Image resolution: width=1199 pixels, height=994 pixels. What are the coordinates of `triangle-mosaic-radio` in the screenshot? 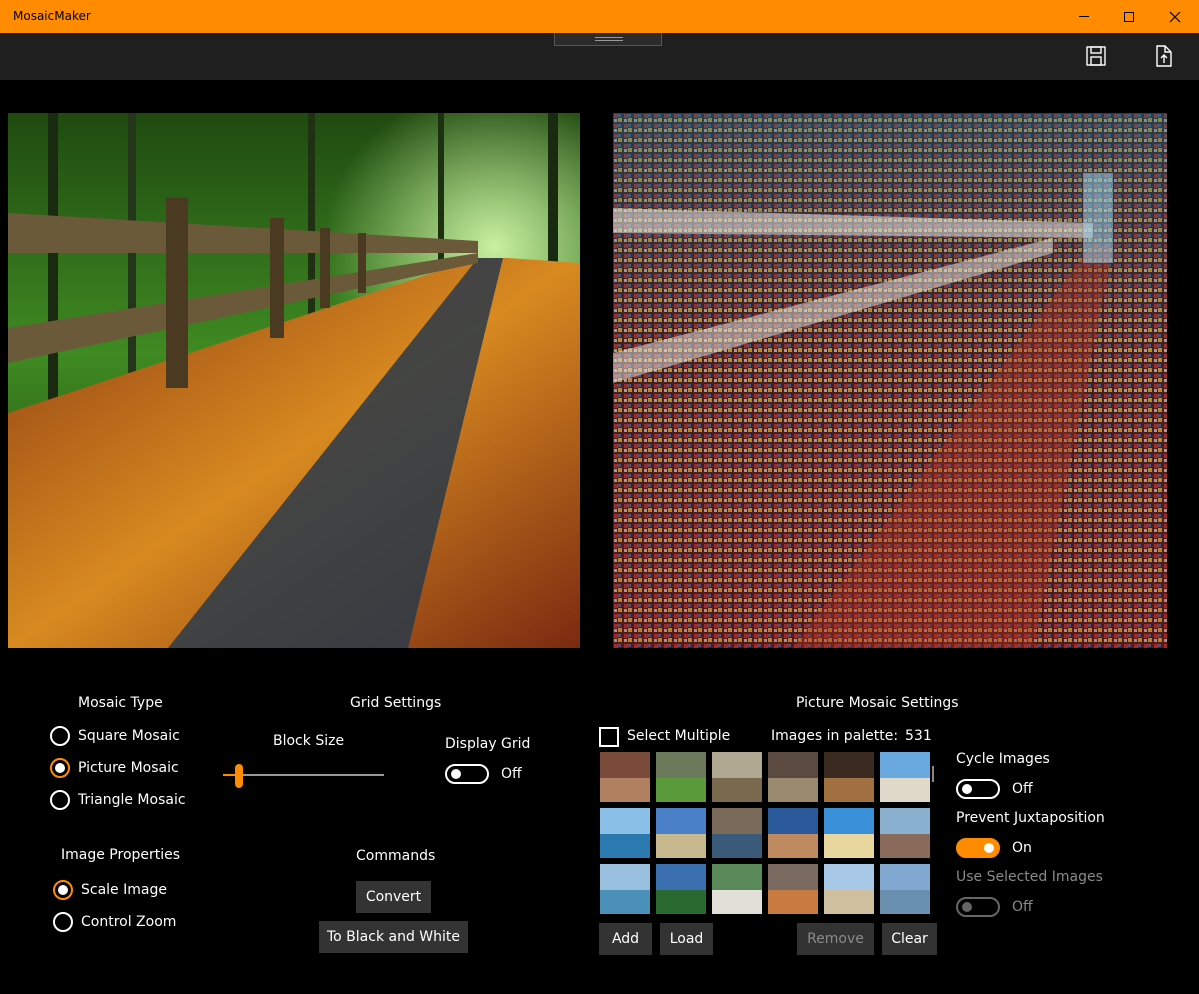 It's located at (60, 800).